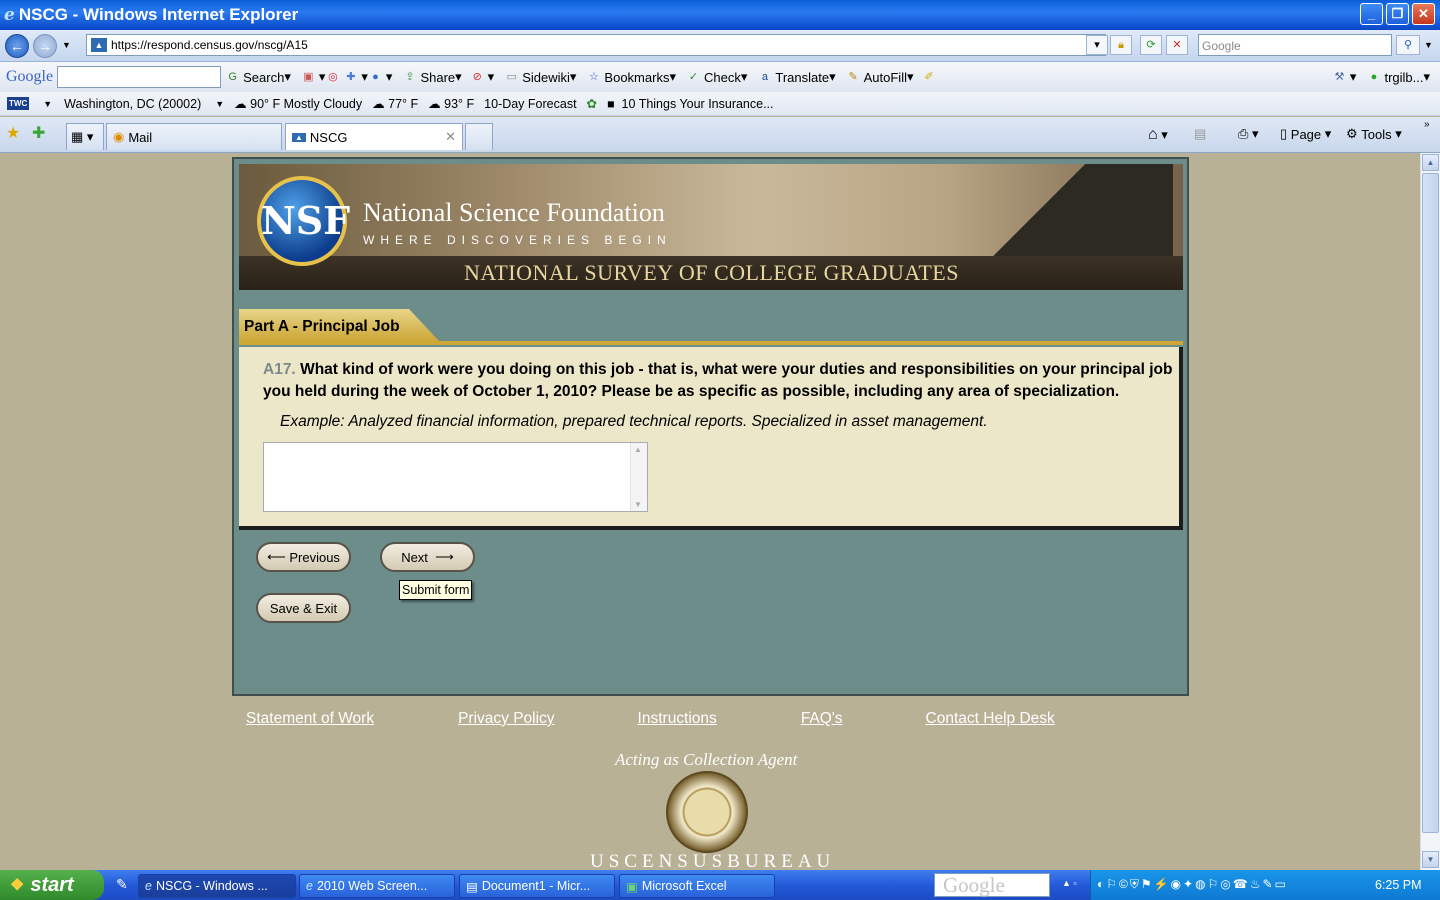  What do you see at coordinates (1398, 885) in the screenshot?
I see `clock: 6:25 PM` at bounding box center [1398, 885].